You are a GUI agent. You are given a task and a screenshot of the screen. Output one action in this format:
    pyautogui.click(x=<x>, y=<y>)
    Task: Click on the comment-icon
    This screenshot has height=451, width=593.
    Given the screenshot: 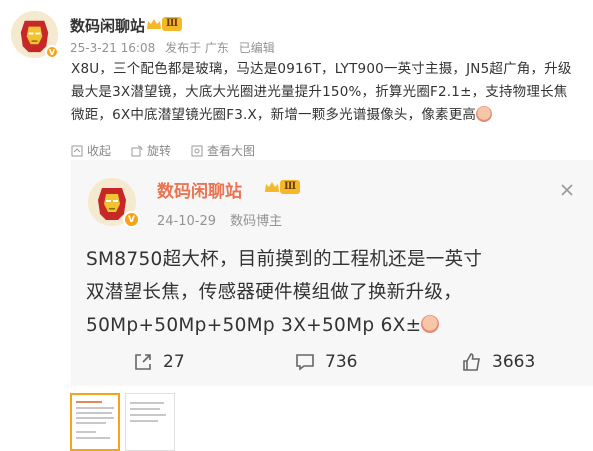 What is the action you would take?
    pyautogui.click(x=305, y=362)
    